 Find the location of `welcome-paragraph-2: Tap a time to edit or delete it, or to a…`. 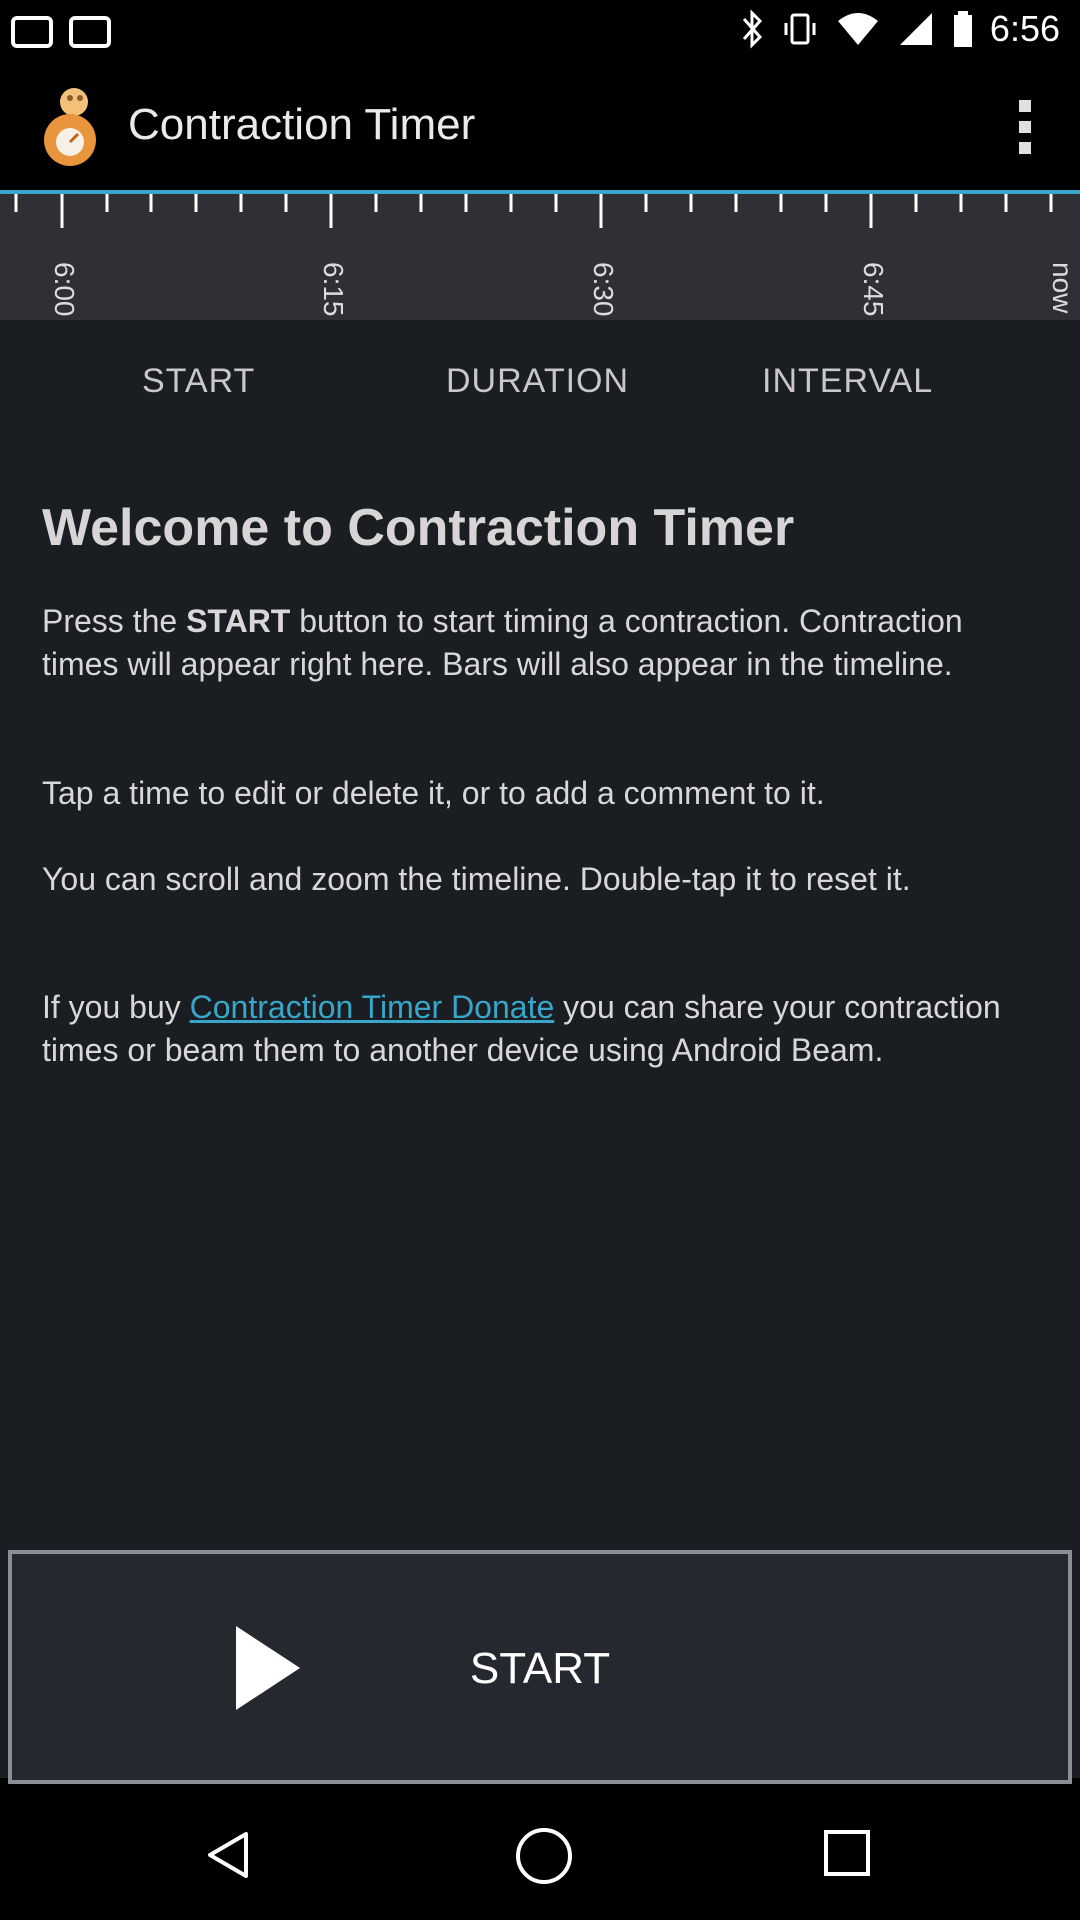

welcome-paragraph-2: Tap a time to edit or delete it, or to a… is located at coordinates (433, 793).